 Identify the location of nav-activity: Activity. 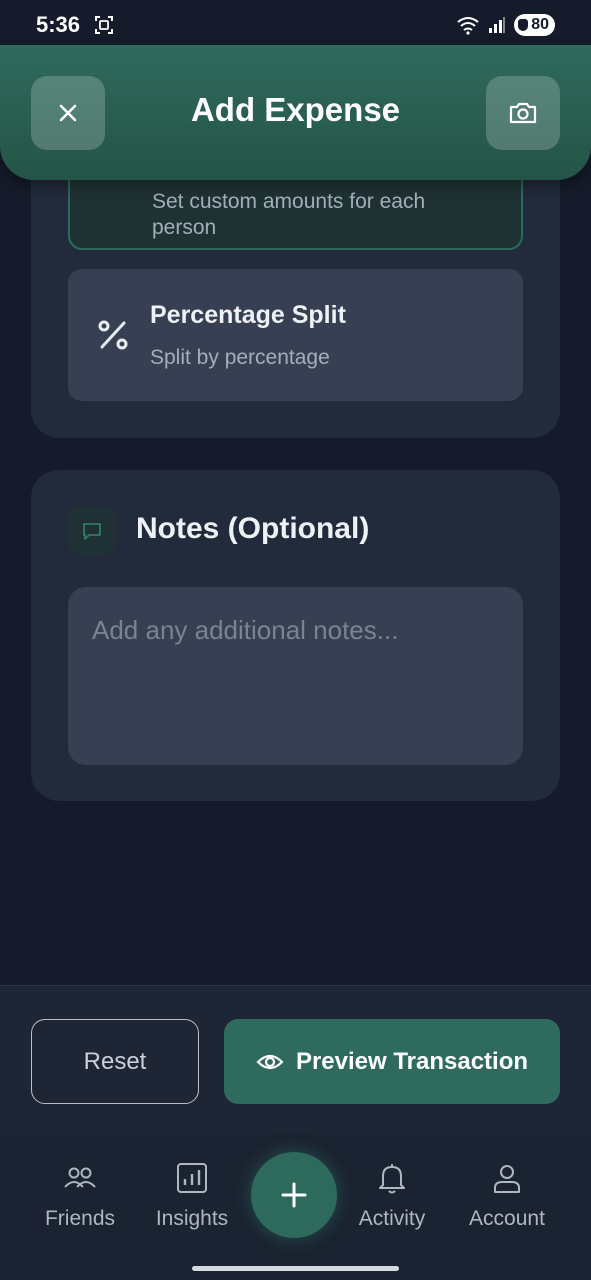
(392, 1196).